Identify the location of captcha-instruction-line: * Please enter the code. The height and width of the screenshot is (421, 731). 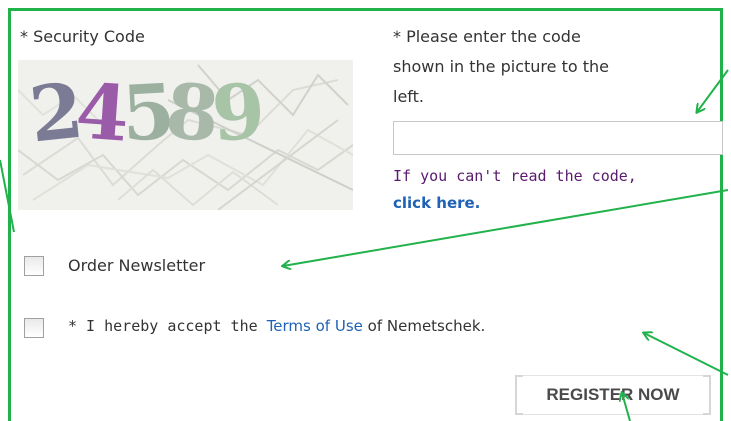
(487, 36).